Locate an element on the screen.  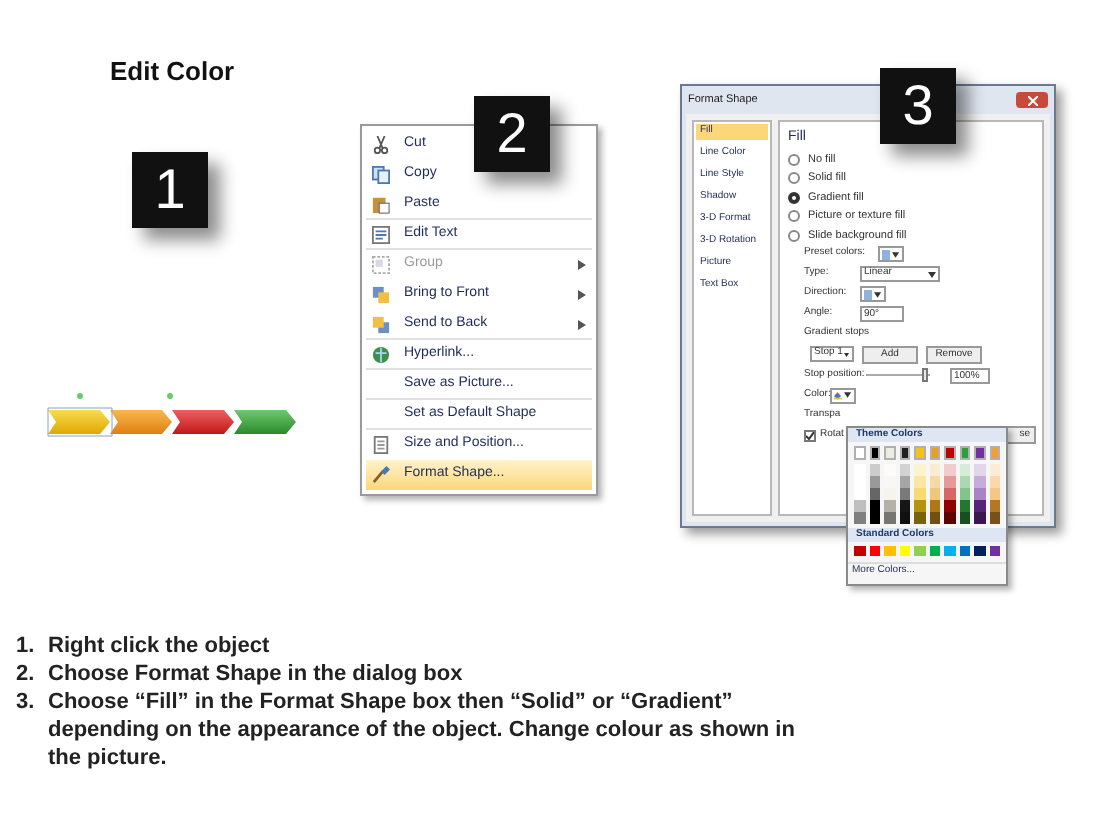
step-text: Choose “Fill” in the Format Shape box then “Solid” or “Gradient” depending on the appearance of the object. Change colour as shown in the picture. is located at coordinates (422, 730).